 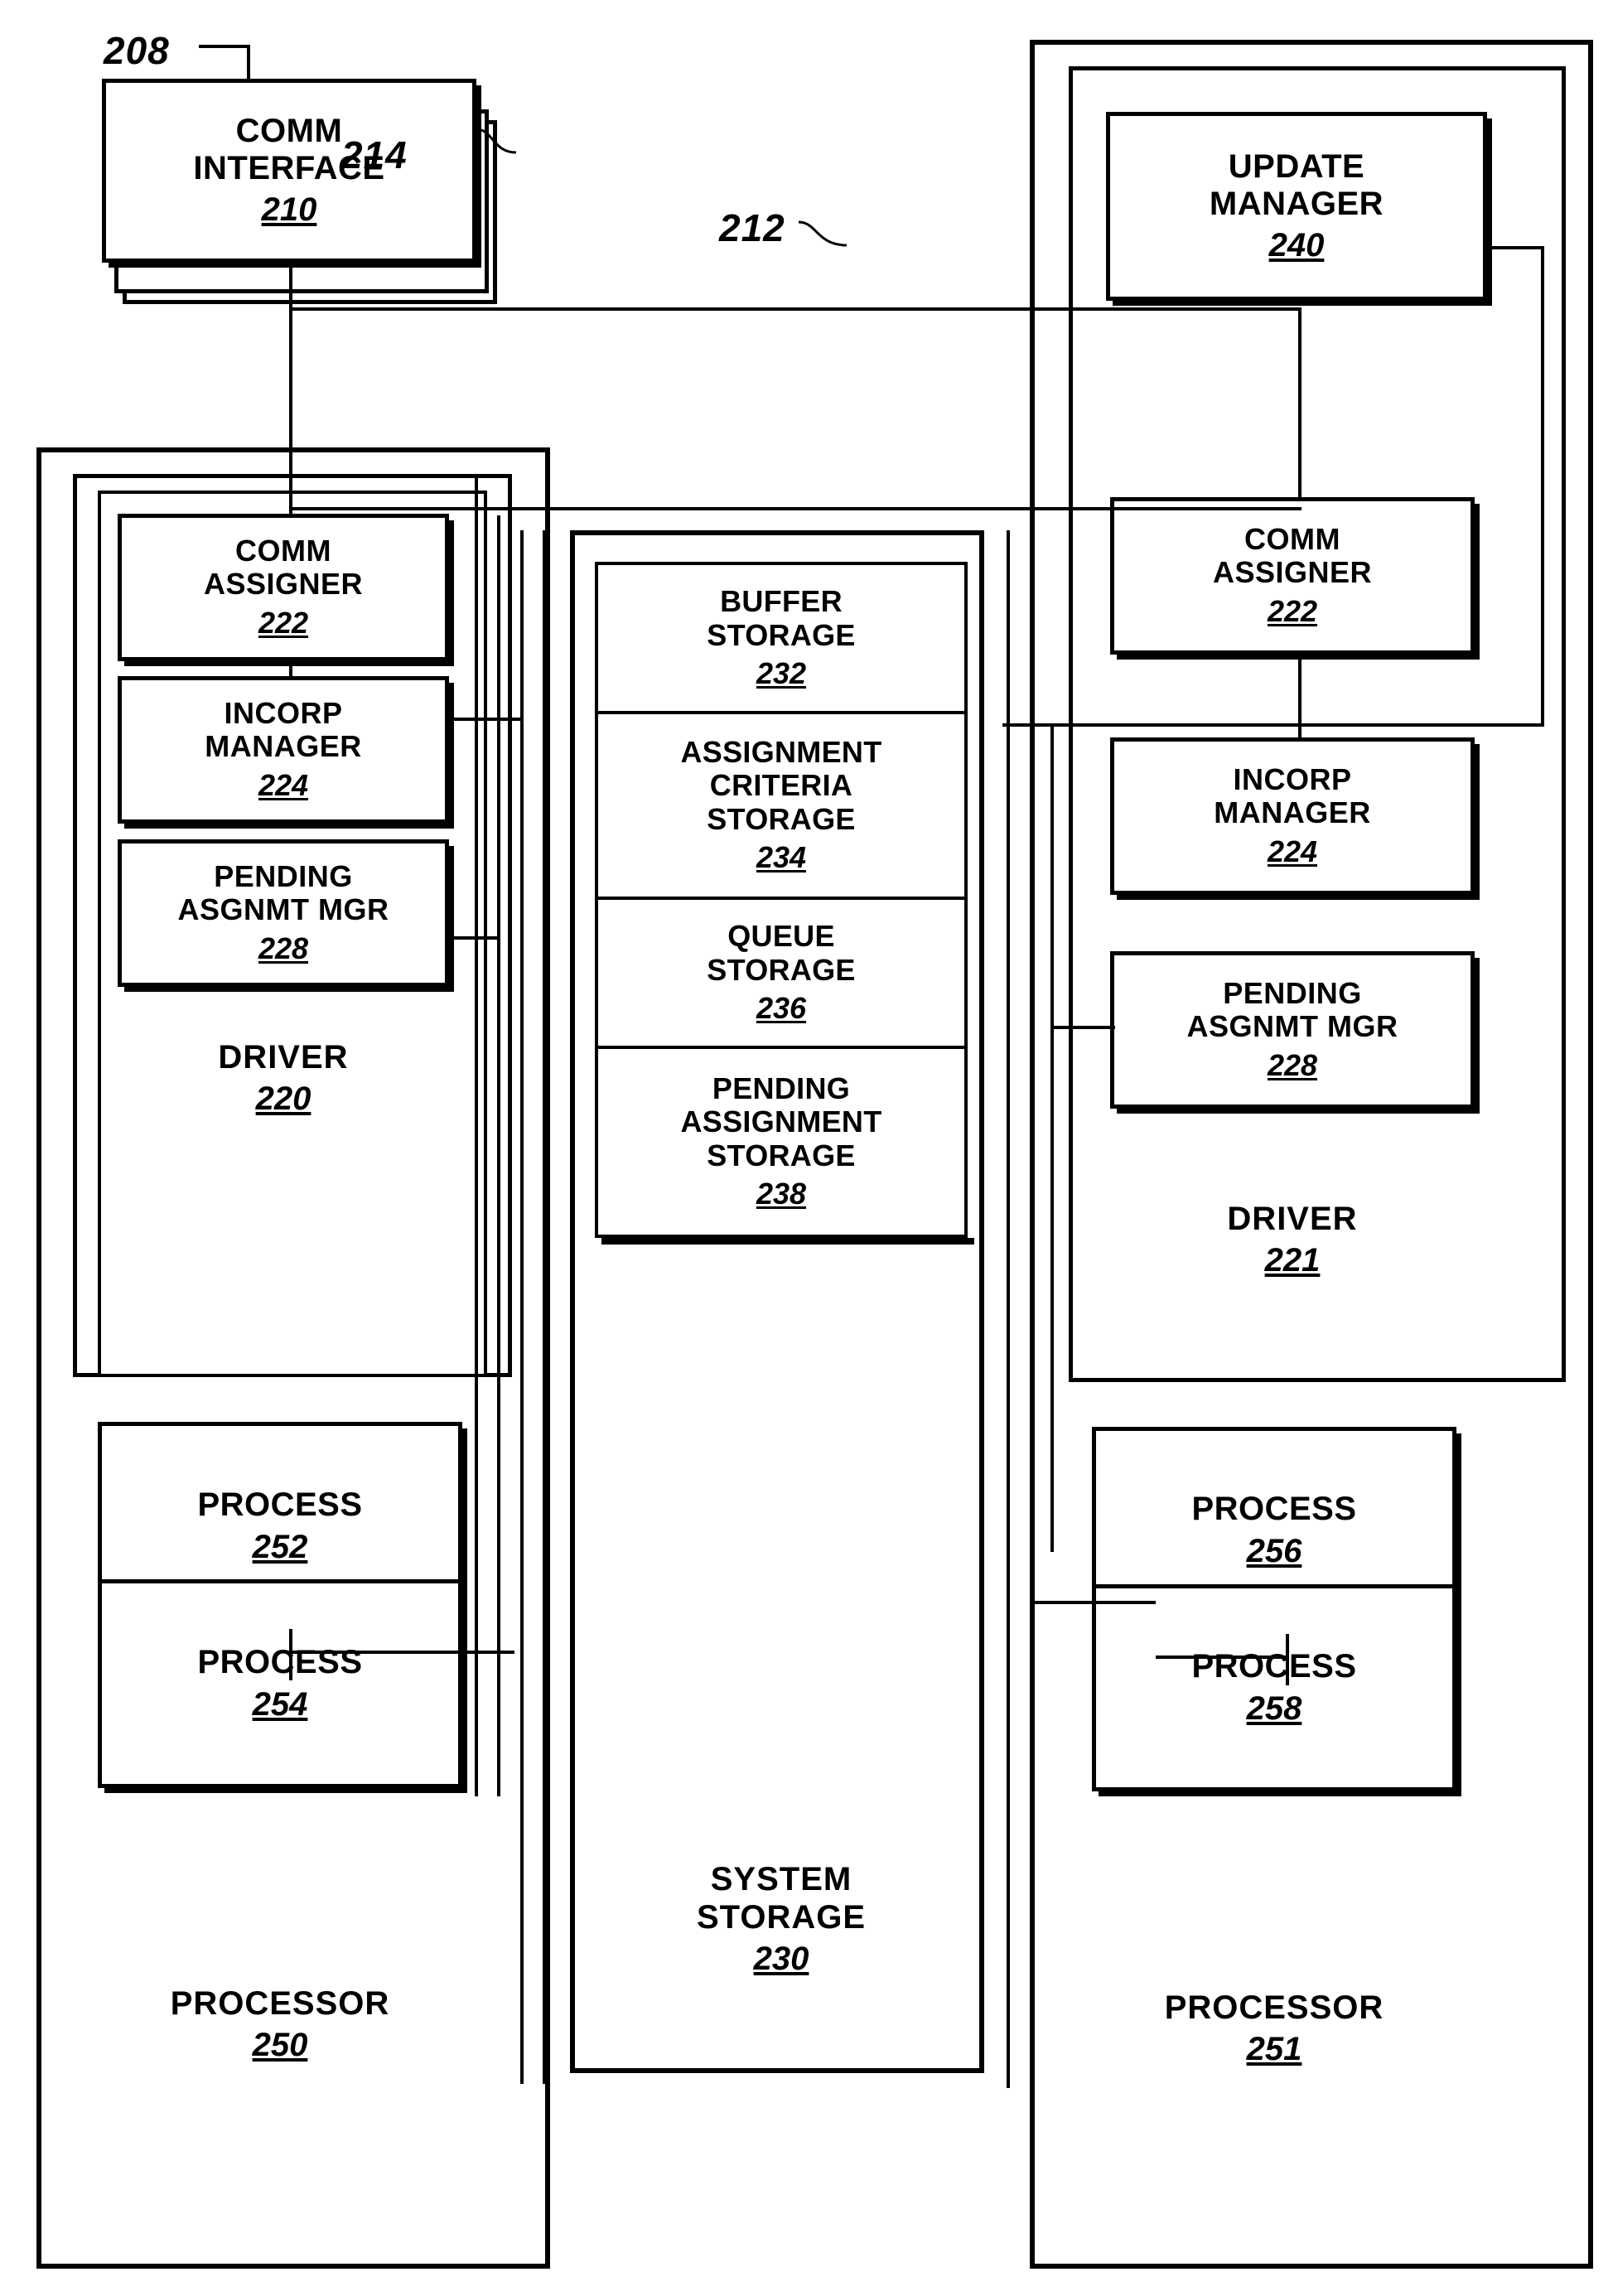 I want to click on assignment-criteria-storage-cell: ASSIGNMENT CRITERIA STORAGE 234, so click(x=781, y=806).